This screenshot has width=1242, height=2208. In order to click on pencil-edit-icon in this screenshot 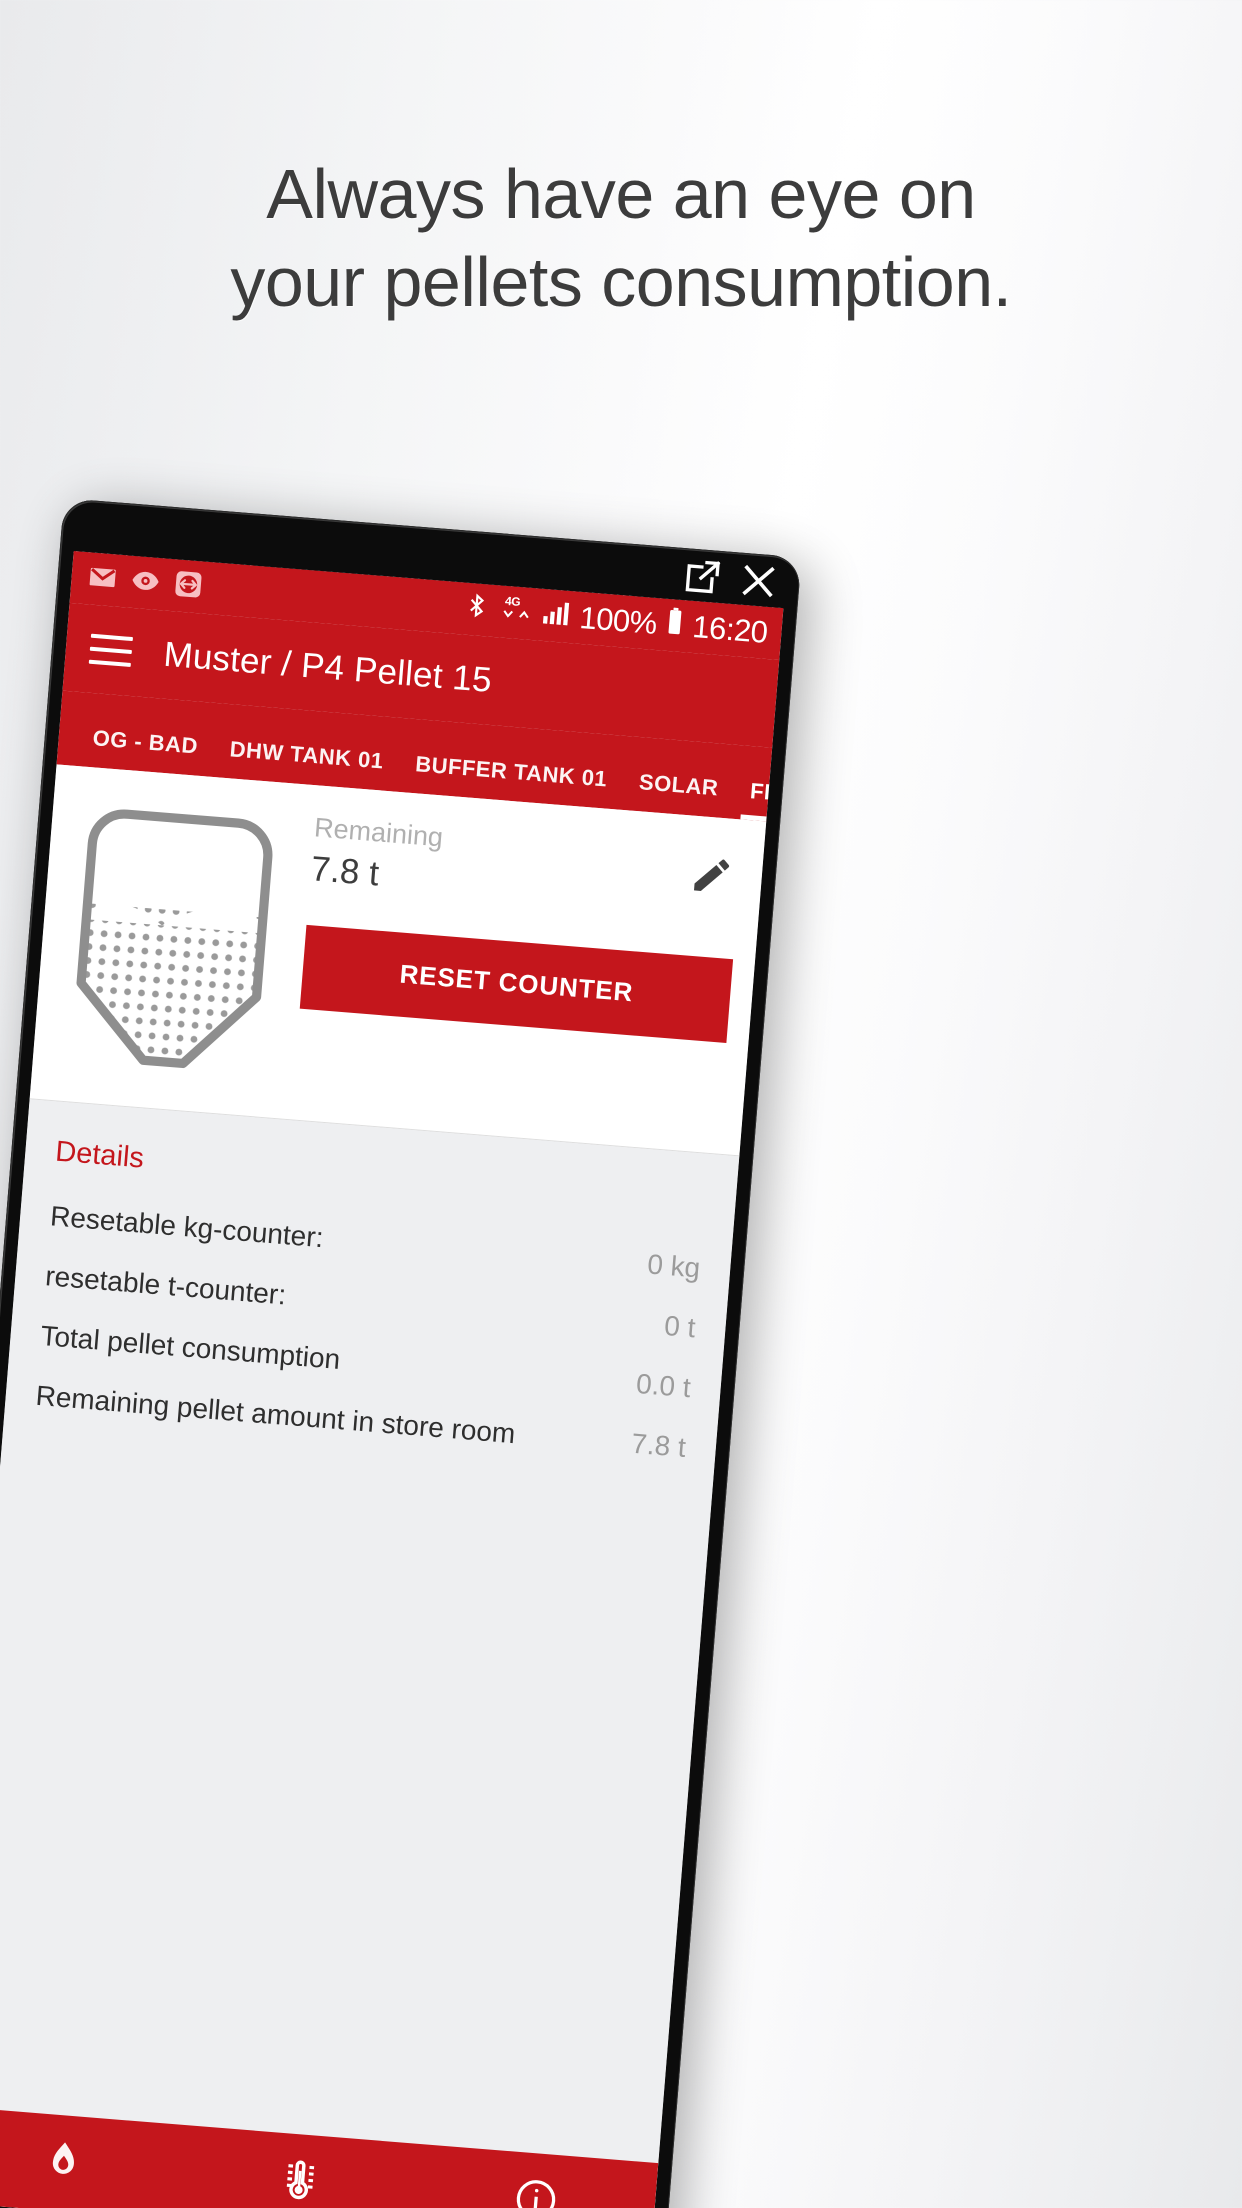, I will do `click(715, 873)`.